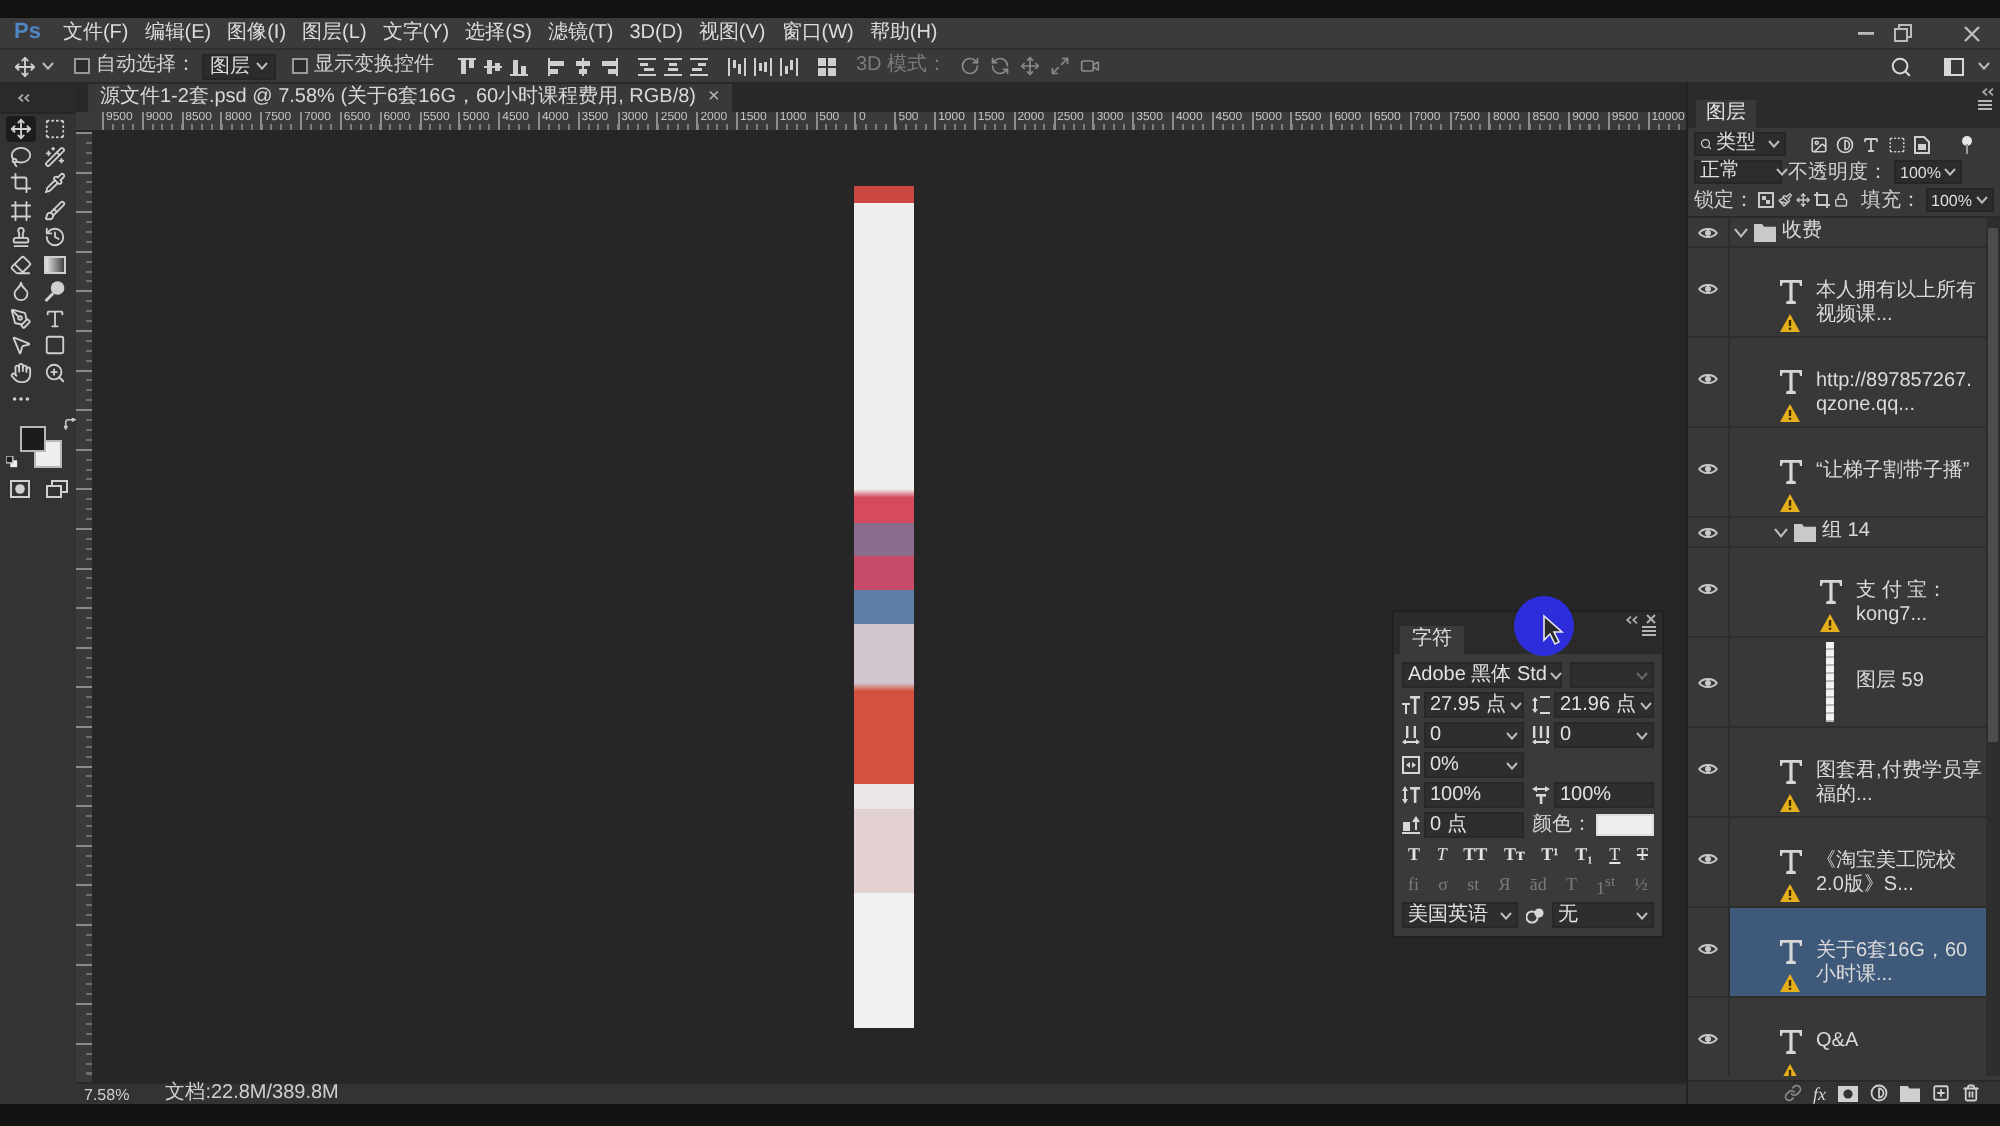 This screenshot has height=1126, width=2000. Describe the element at coordinates (239, 66) in the screenshot. I see `auto-select-target-dropdown: 图层` at that location.